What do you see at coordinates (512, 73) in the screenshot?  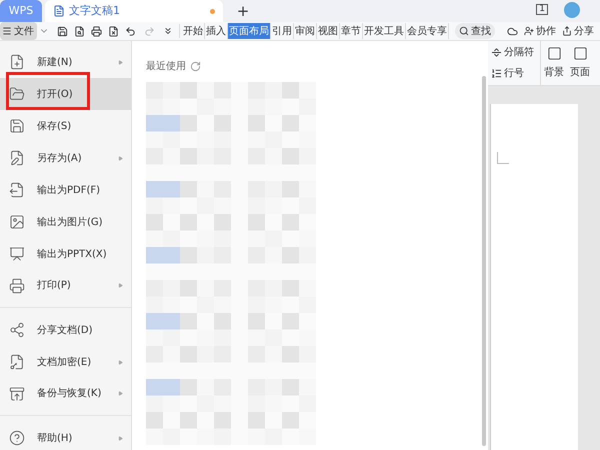 I see `ribbon-tool: 行号` at bounding box center [512, 73].